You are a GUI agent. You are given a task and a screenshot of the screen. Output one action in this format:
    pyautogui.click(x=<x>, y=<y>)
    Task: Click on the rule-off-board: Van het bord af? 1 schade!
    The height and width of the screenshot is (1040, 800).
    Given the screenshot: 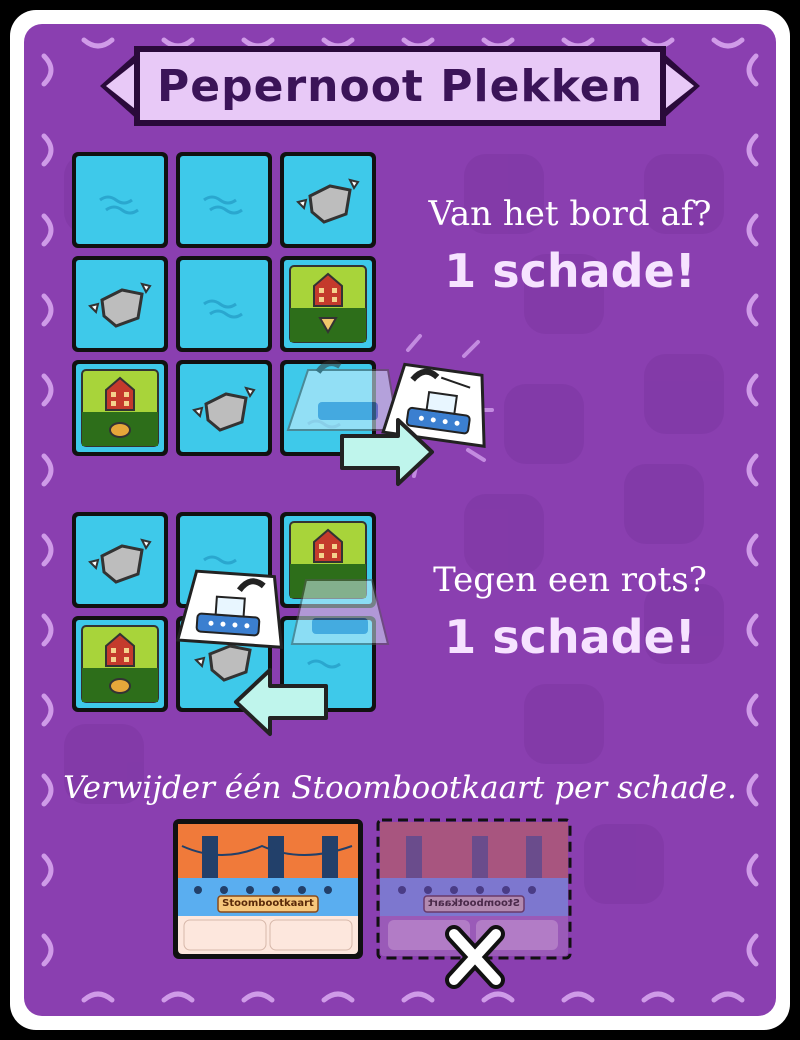 What is the action you would take?
    pyautogui.click(x=570, y=246)
    